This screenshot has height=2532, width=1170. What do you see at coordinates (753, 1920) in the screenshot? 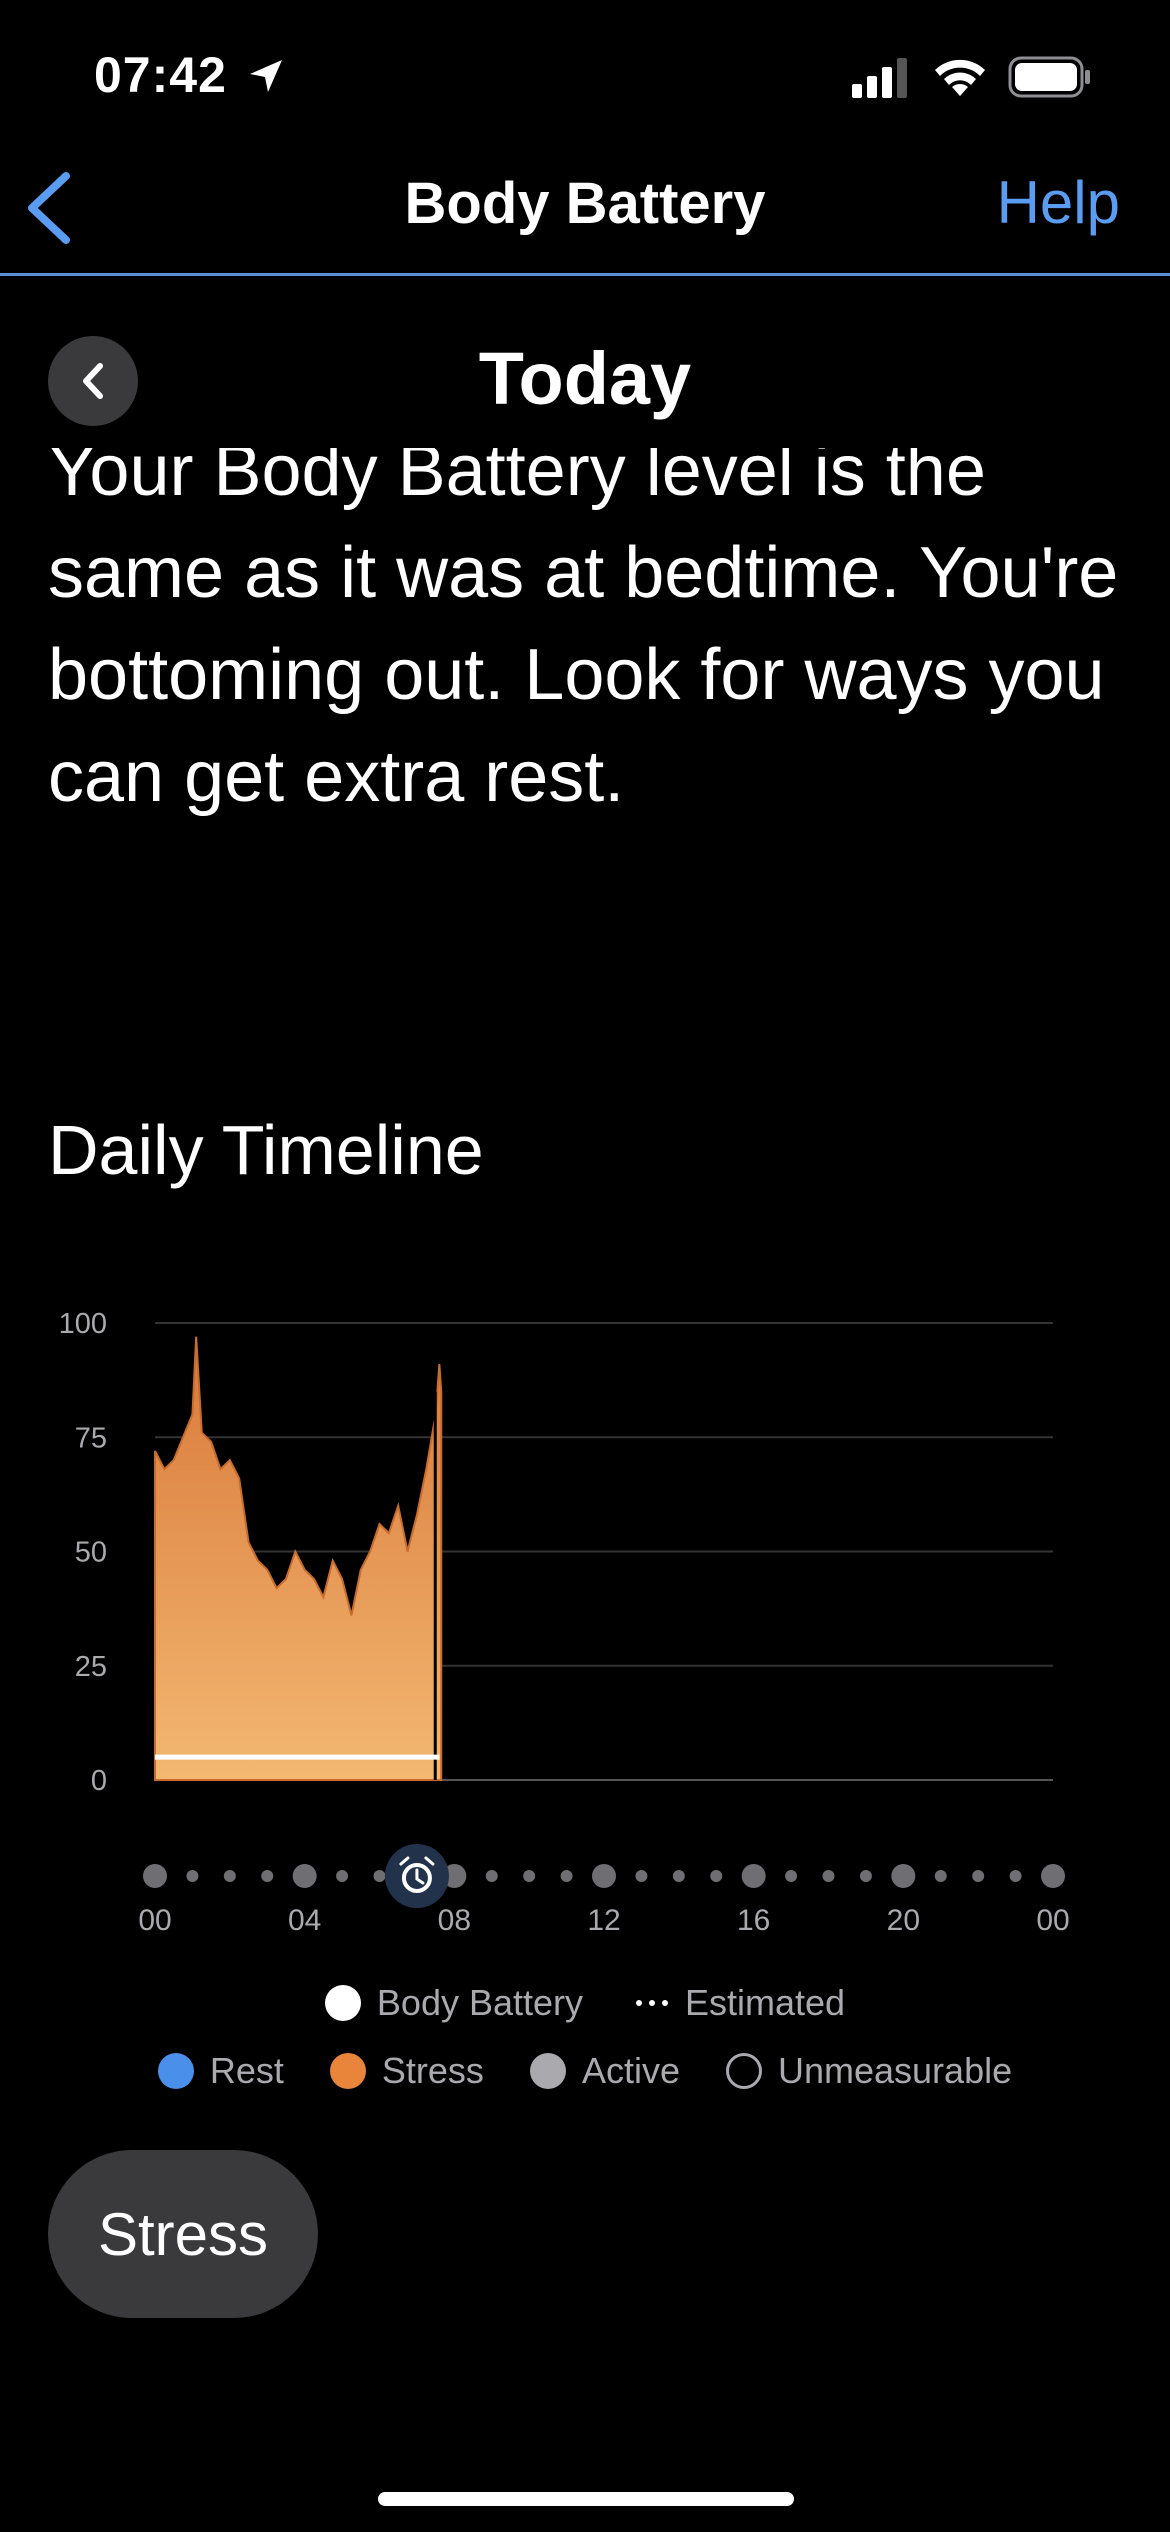
I see `x-tick-label: 16` at bounding box center [753, 1920].